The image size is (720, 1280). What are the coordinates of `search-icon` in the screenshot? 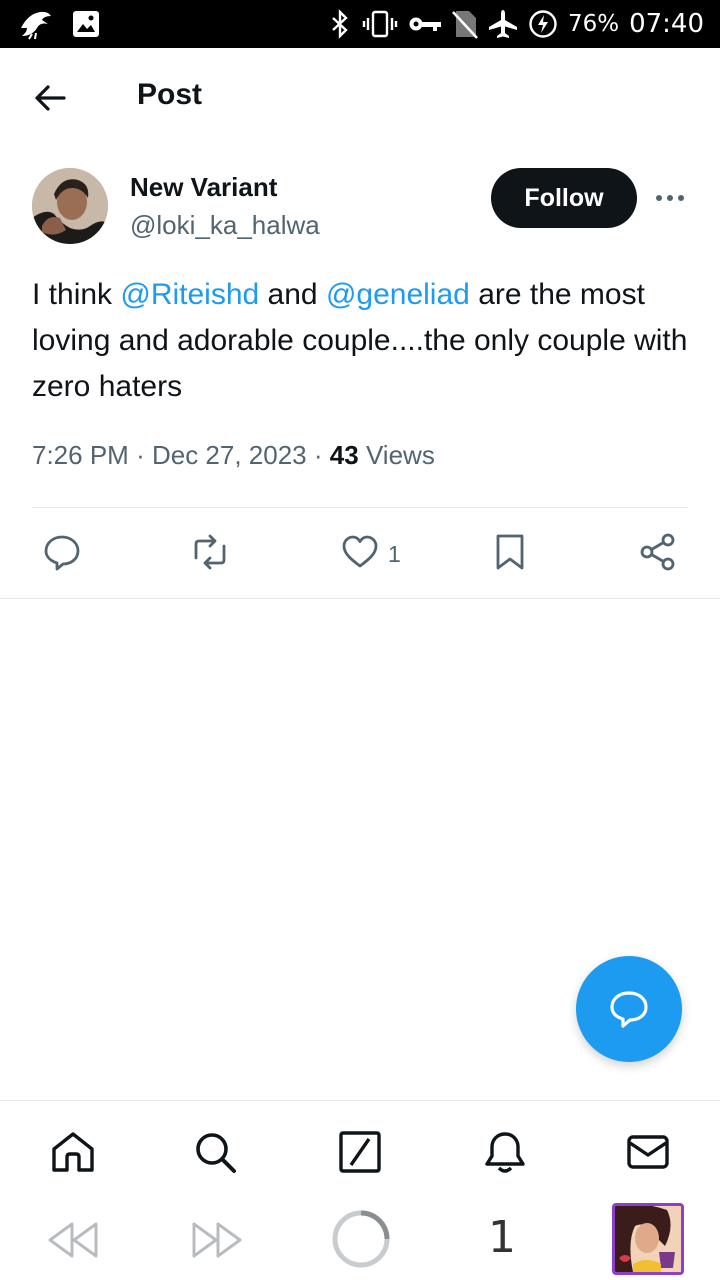 It's located at (216, 1153).